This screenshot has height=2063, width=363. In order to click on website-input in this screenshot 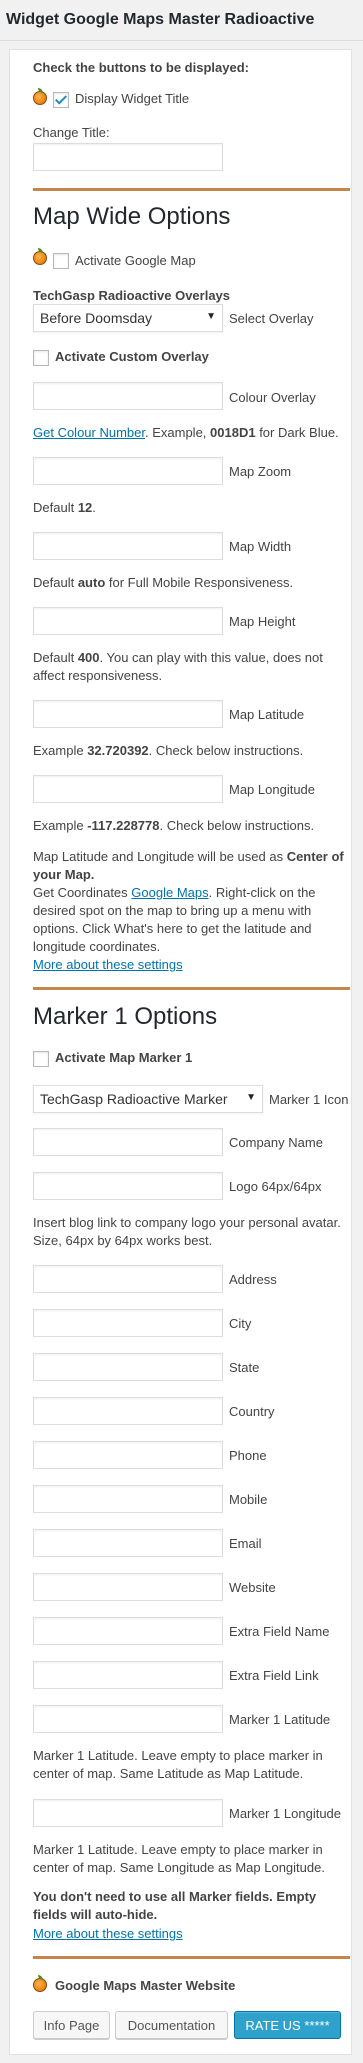, I will do `click(128, 1587)`.